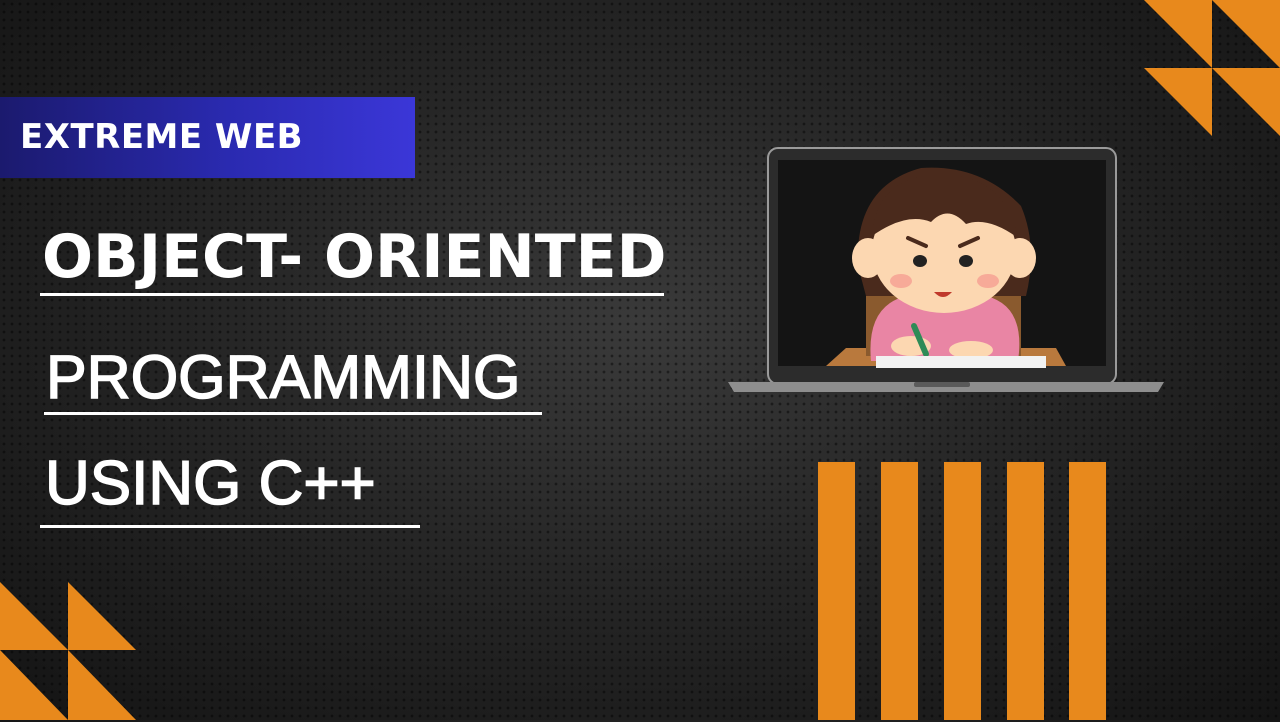 The image size is (1280, 722). What do you see at coordinates (354, 257) in the screenshot?
I see `title-line-1: OBJECT- ORIENTED` at bounding box center [354, 257].